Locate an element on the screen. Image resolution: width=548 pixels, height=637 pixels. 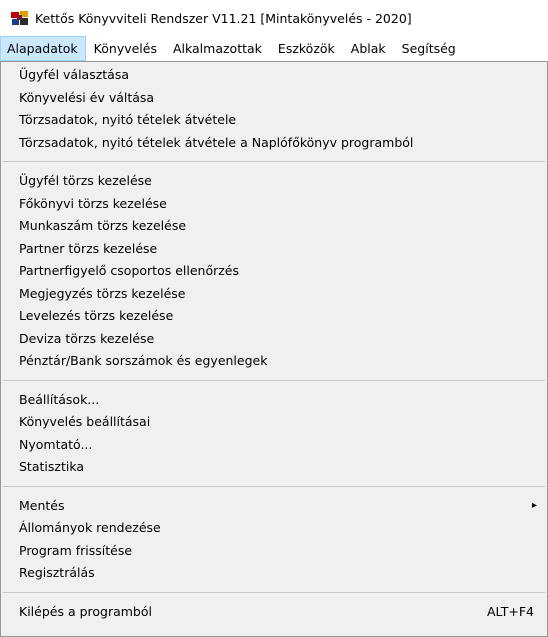
menu-item-konyveles-beallitasai: Könyvelés beállításai is located at coordinates (274, 422).